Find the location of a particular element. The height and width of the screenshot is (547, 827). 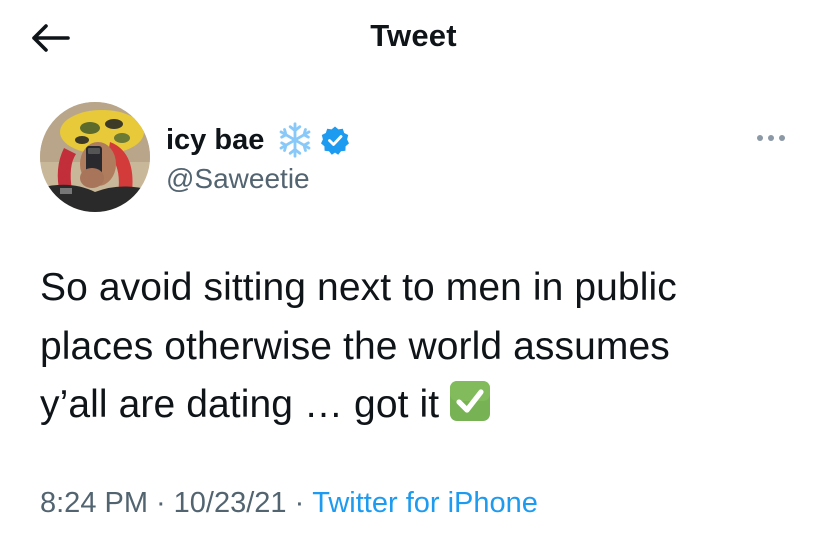

tweet-source-link: Twitter for iPhone is located at coordinates (425, 503).